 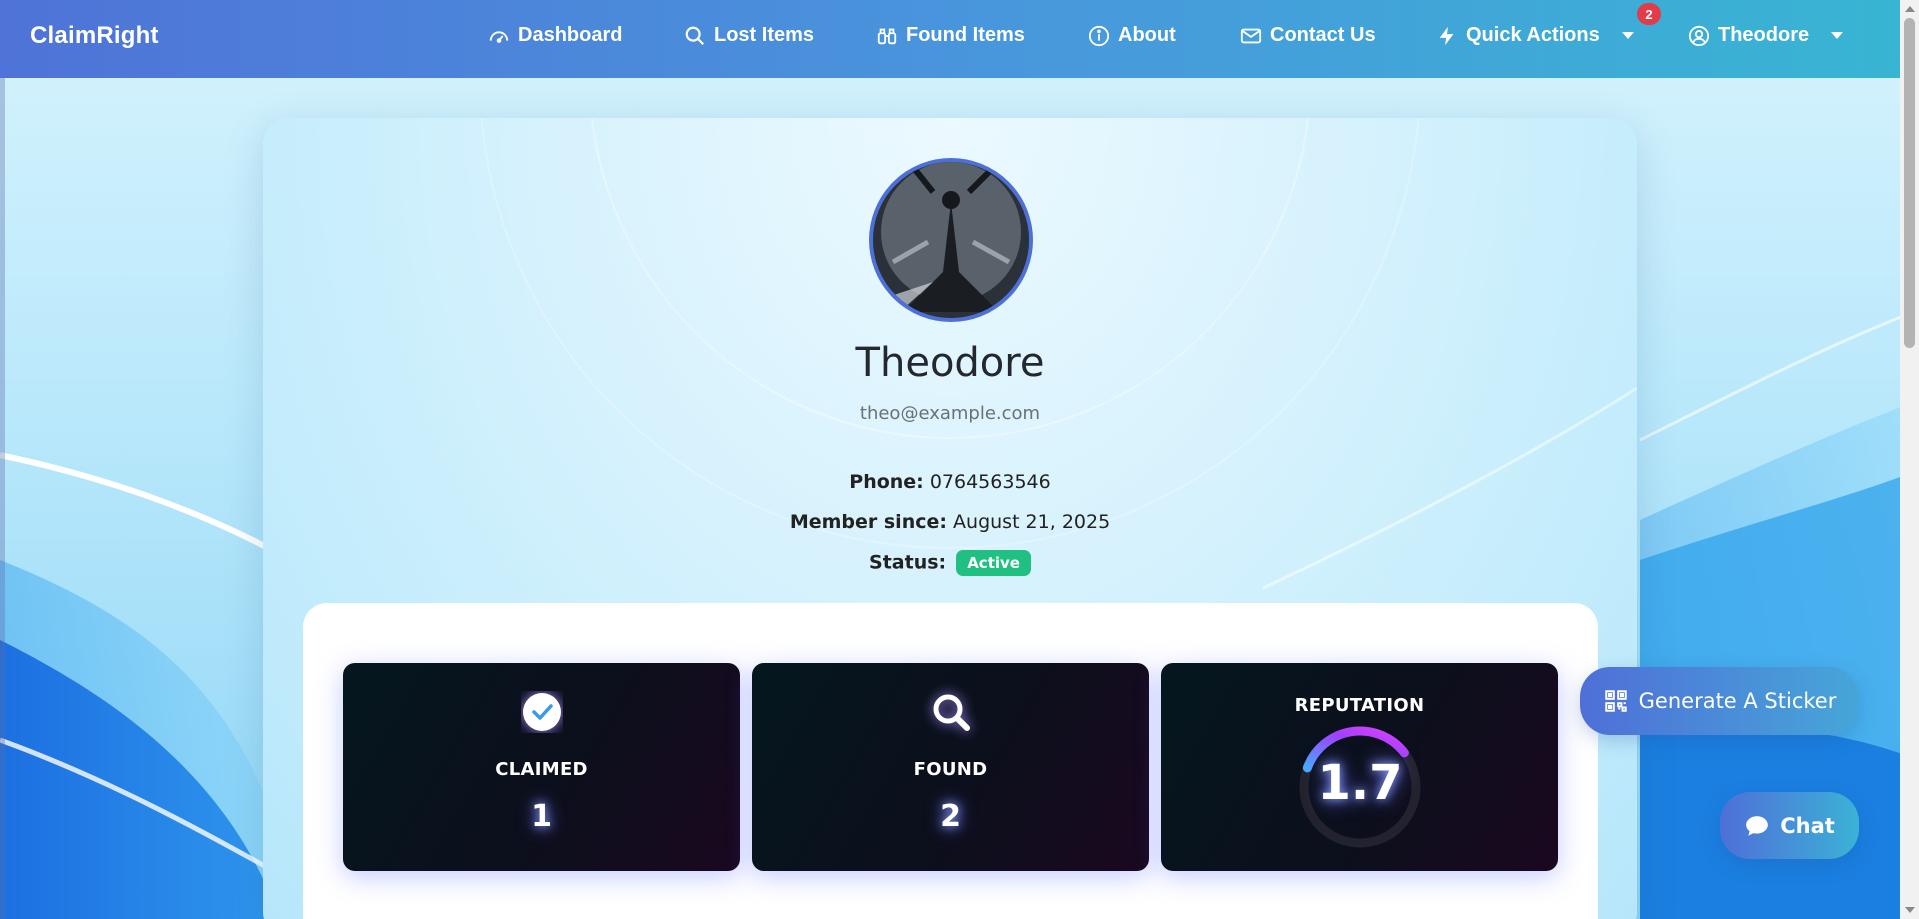 What do you see at coordinates (950, 563) in the screenshot?
I see `profile-status-row: Status: Active` at bounding box center [950, 563].